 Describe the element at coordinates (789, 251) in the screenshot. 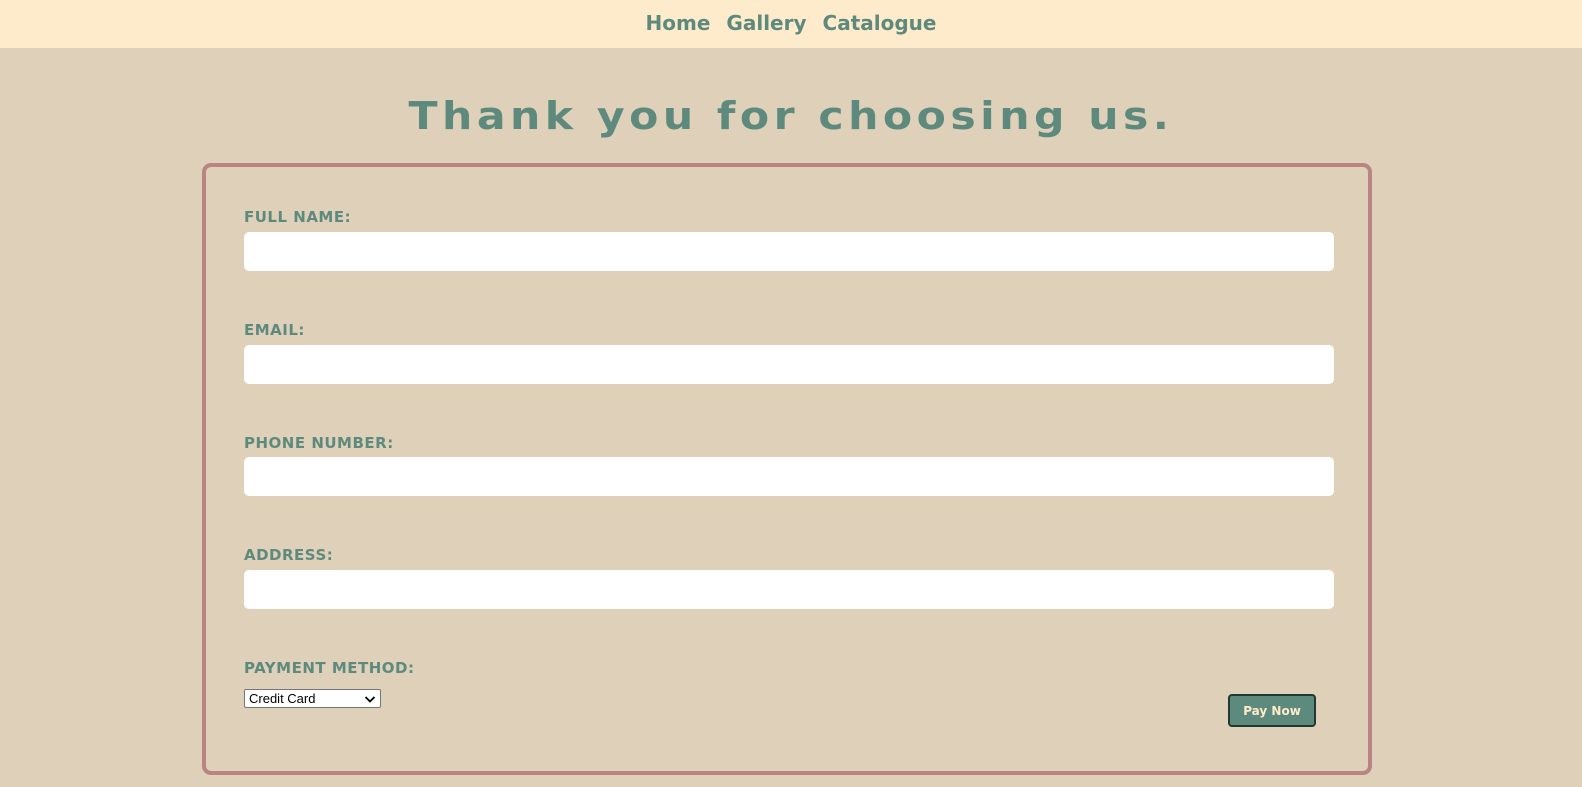

I see `full-name-input` at that location.